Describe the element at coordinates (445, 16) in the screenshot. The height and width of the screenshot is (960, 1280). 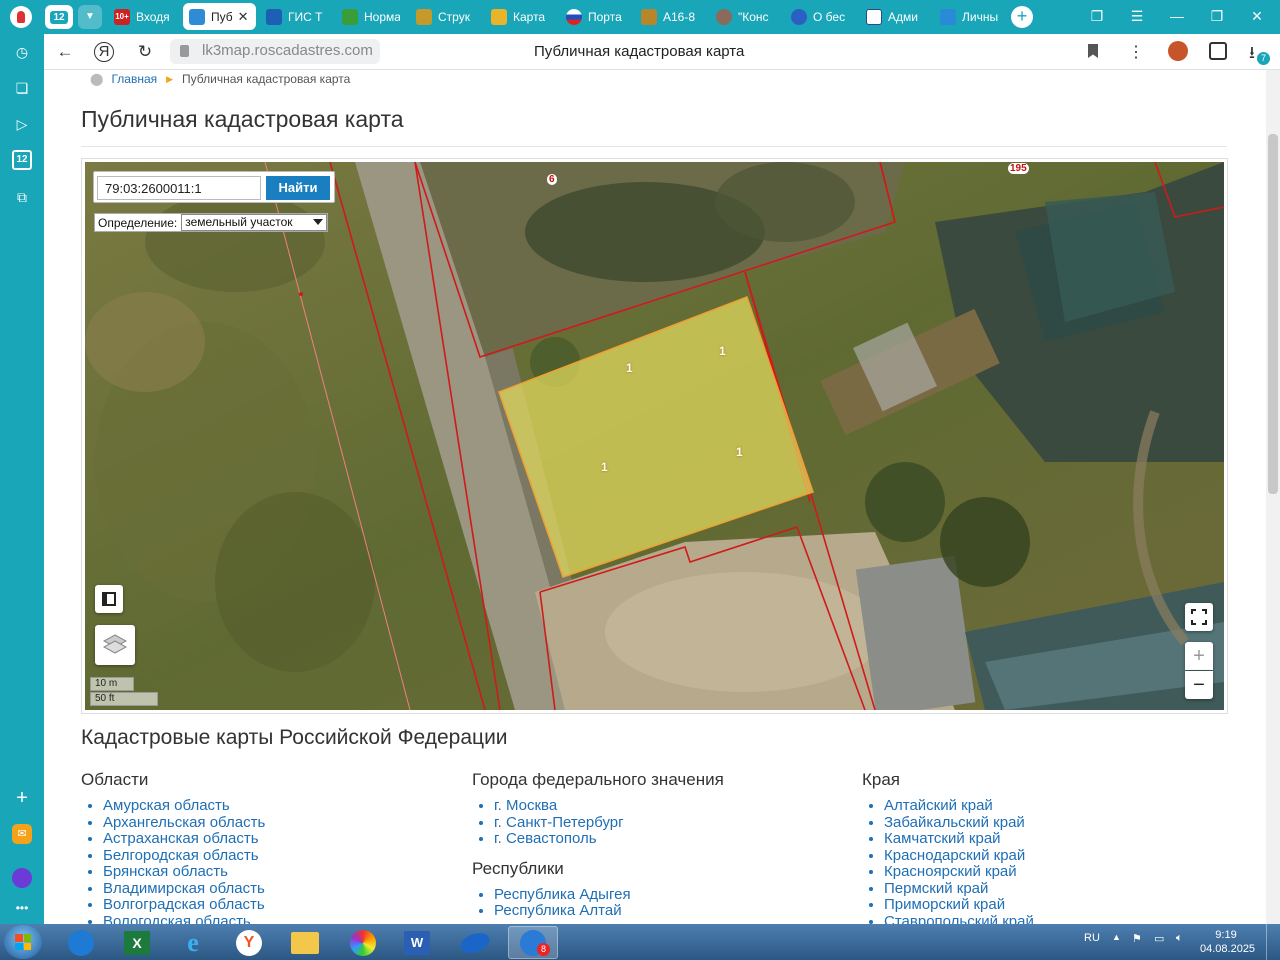
I see `tab-struk: Струк` at that location.